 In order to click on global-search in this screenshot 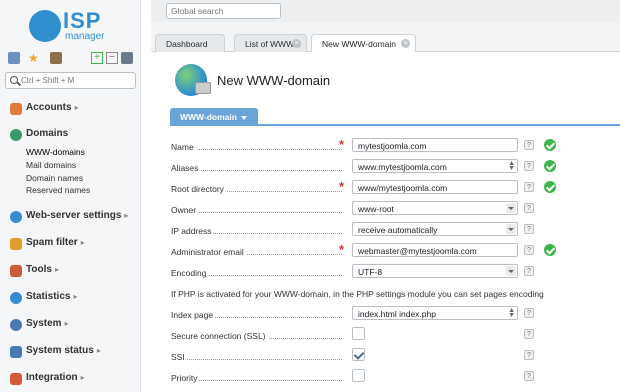, I will do `click(223, 11)`.